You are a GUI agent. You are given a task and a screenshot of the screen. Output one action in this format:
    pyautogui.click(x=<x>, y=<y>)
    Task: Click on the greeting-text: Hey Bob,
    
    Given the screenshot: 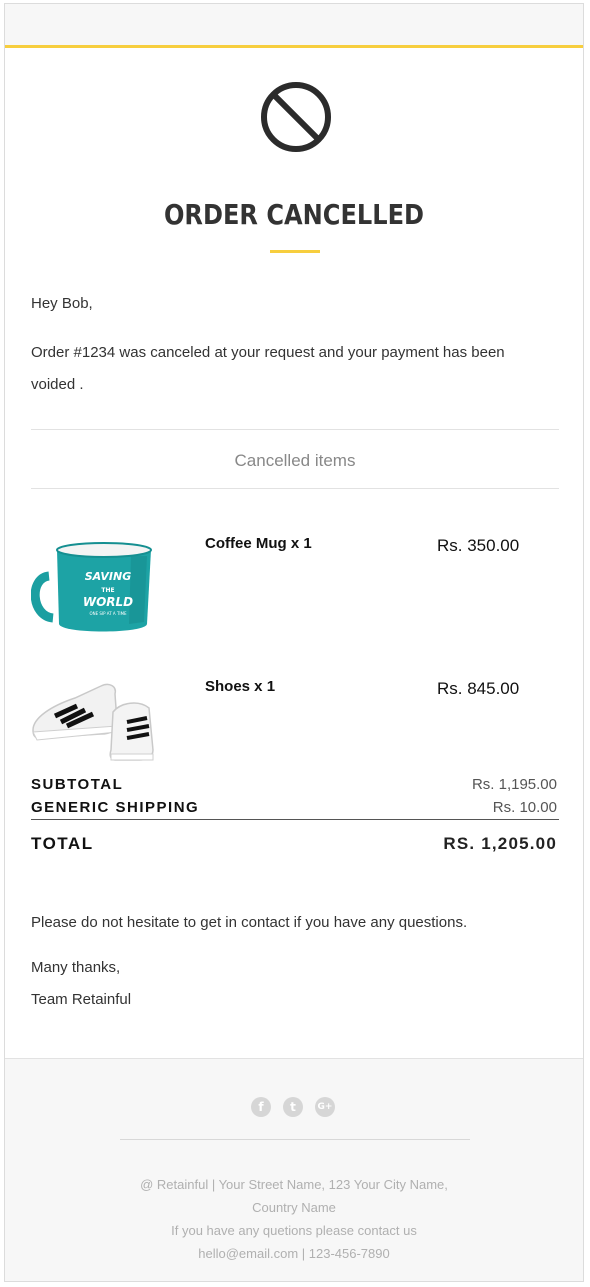 What is the action you would take?
    pyautogui.click(x=62, y=303)
    